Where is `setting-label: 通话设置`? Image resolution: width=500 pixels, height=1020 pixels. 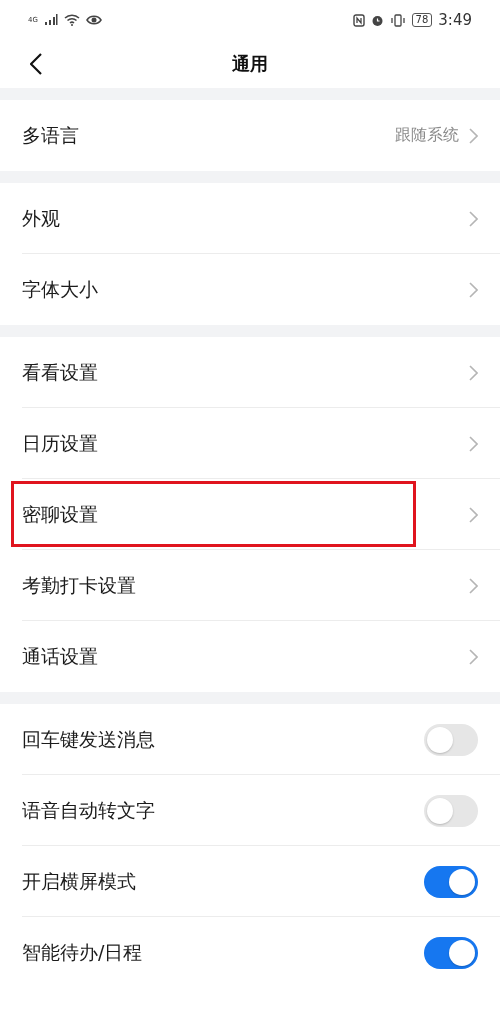
setting-label: 通话设置 is located at coordinates (245, 656).